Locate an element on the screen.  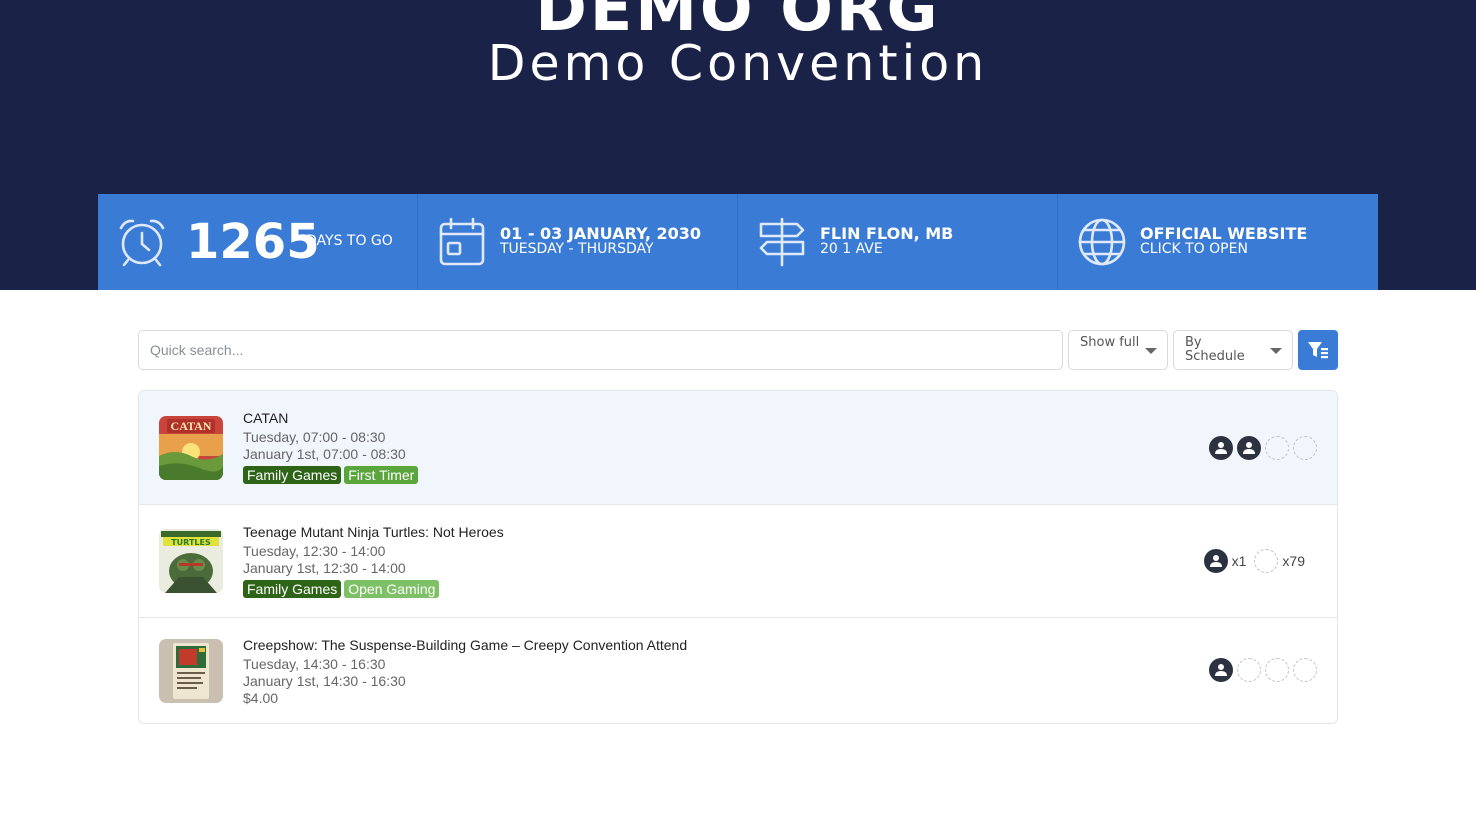
globe-icon is located at coordinates (1102, 242).